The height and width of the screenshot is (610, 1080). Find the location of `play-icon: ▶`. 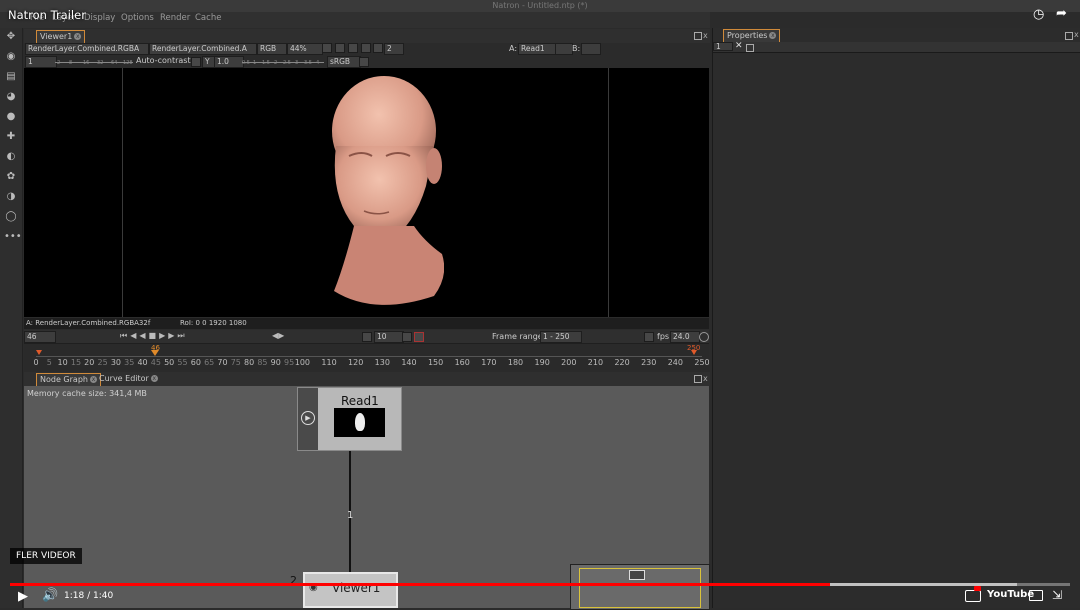

play-icon: ▶ is located at coordinates (23, 596).